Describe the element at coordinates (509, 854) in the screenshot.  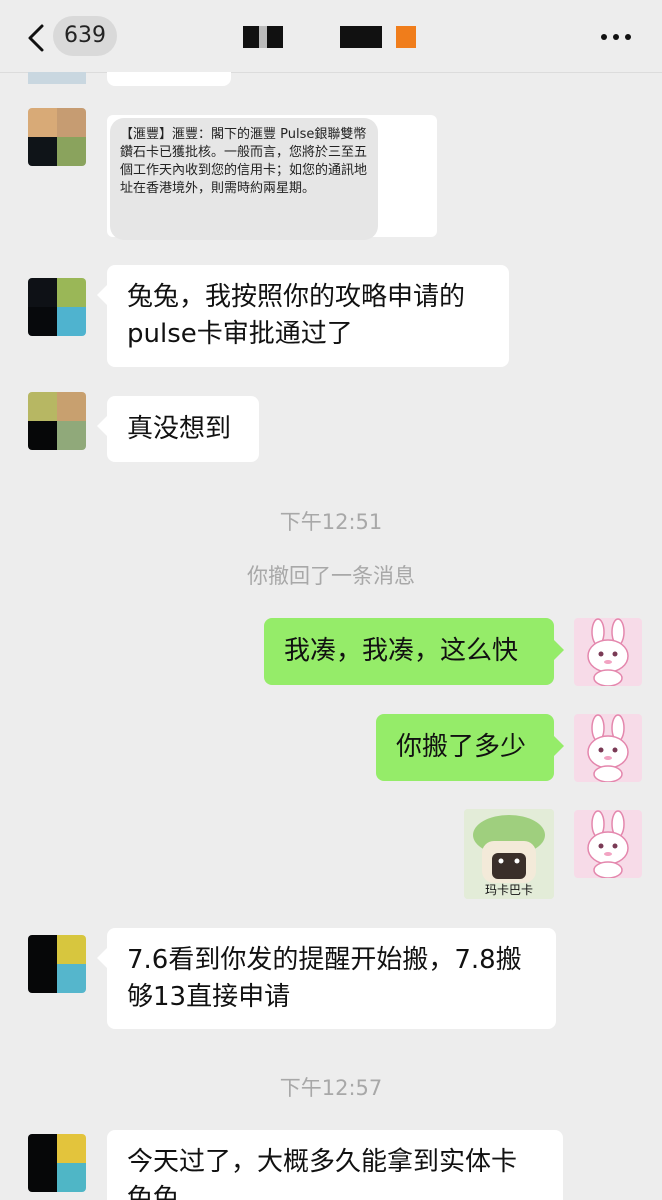
I see `sticker-image: 玛卡巴卡` at that location.